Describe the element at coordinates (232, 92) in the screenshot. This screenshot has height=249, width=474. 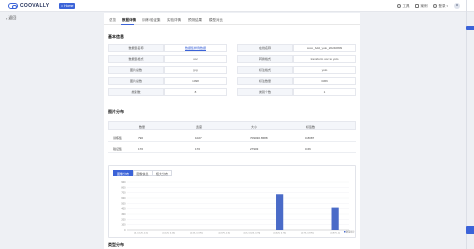
I see `info-row: 类别数 8 类别个数 1` at that location.